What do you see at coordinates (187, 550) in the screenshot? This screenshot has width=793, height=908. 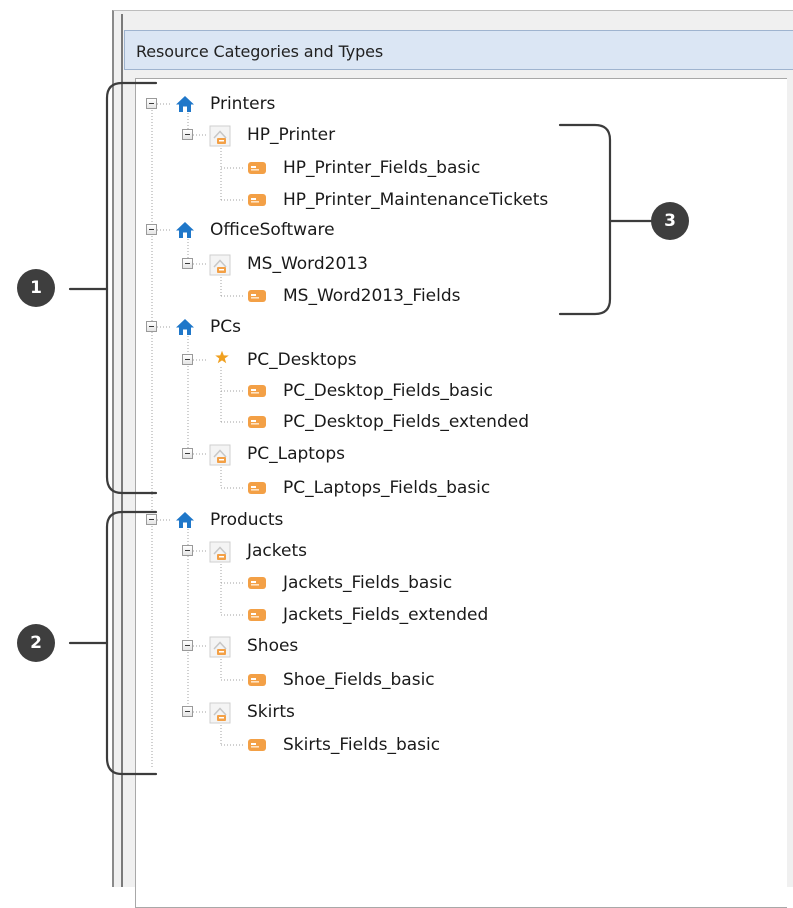 I see `collapse-toggle-jackets` at bounding box center [187, 550].